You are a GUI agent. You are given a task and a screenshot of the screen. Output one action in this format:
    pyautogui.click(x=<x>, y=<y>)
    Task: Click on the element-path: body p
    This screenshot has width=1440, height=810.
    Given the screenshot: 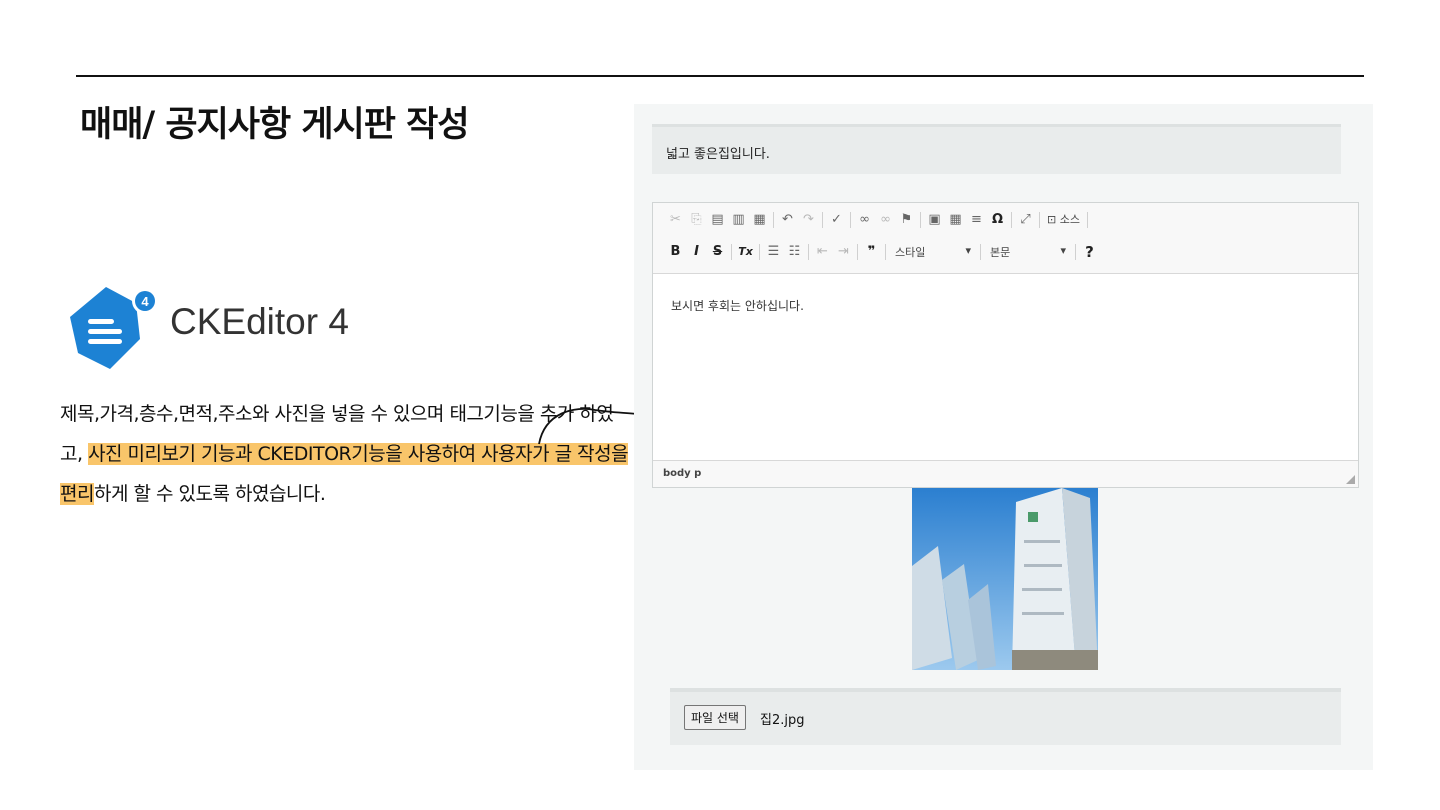 What is the action you would take?
    pyautogui.click(x=682, y=473)
    